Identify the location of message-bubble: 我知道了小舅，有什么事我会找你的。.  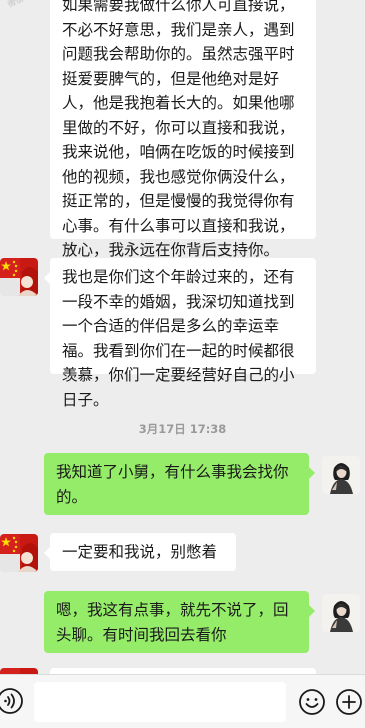
(179, 484).